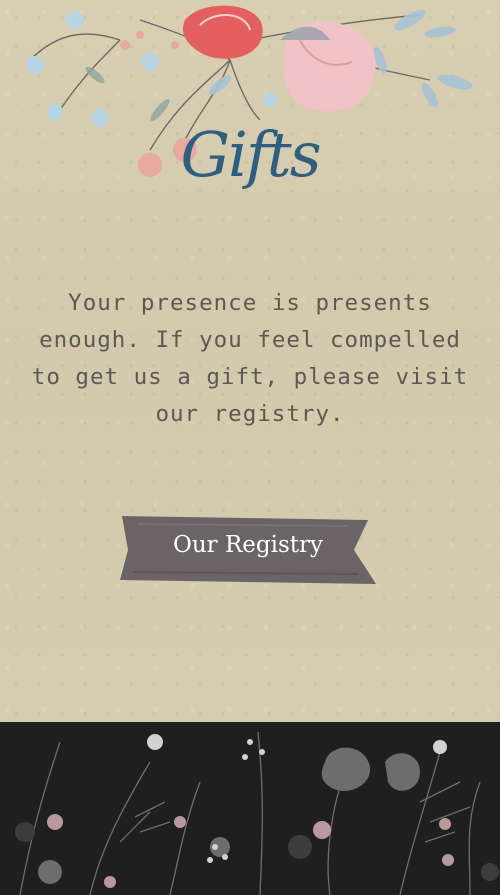  I want to click on our-registry-button: Our Registry, so click(248, 550).